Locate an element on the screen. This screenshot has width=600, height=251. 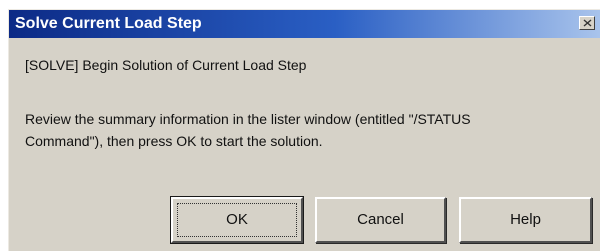
help-button-label: Help is located at coordinates (525, 219).